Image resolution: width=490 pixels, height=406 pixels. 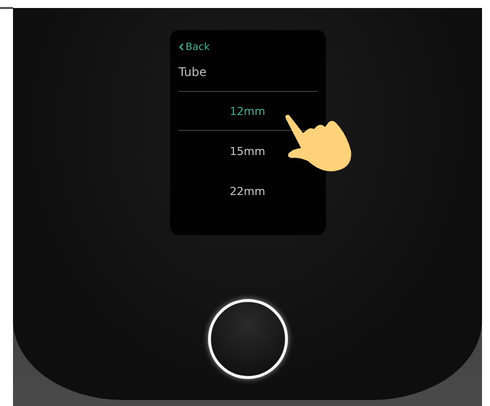 What do you see at coordinates (248, 151) in the screenshot?
I see `option-item: 15mm` at bounding box center [248, 151].